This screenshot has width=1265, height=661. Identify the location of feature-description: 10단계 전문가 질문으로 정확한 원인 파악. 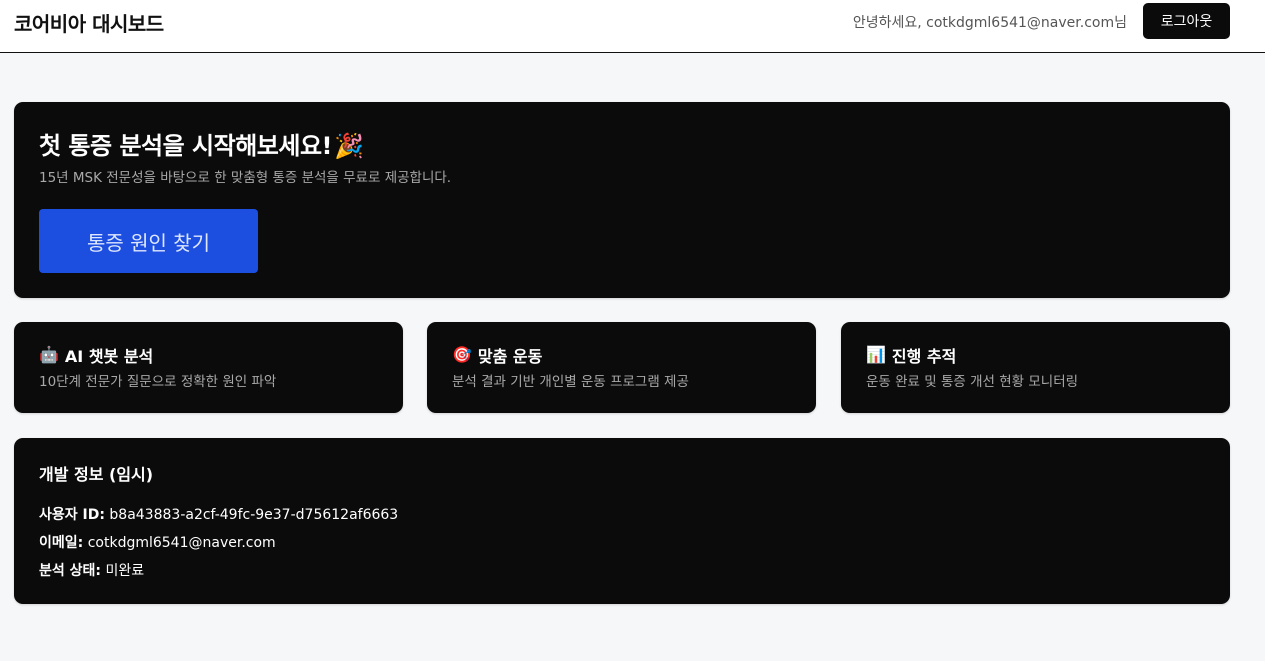
(158, 382).